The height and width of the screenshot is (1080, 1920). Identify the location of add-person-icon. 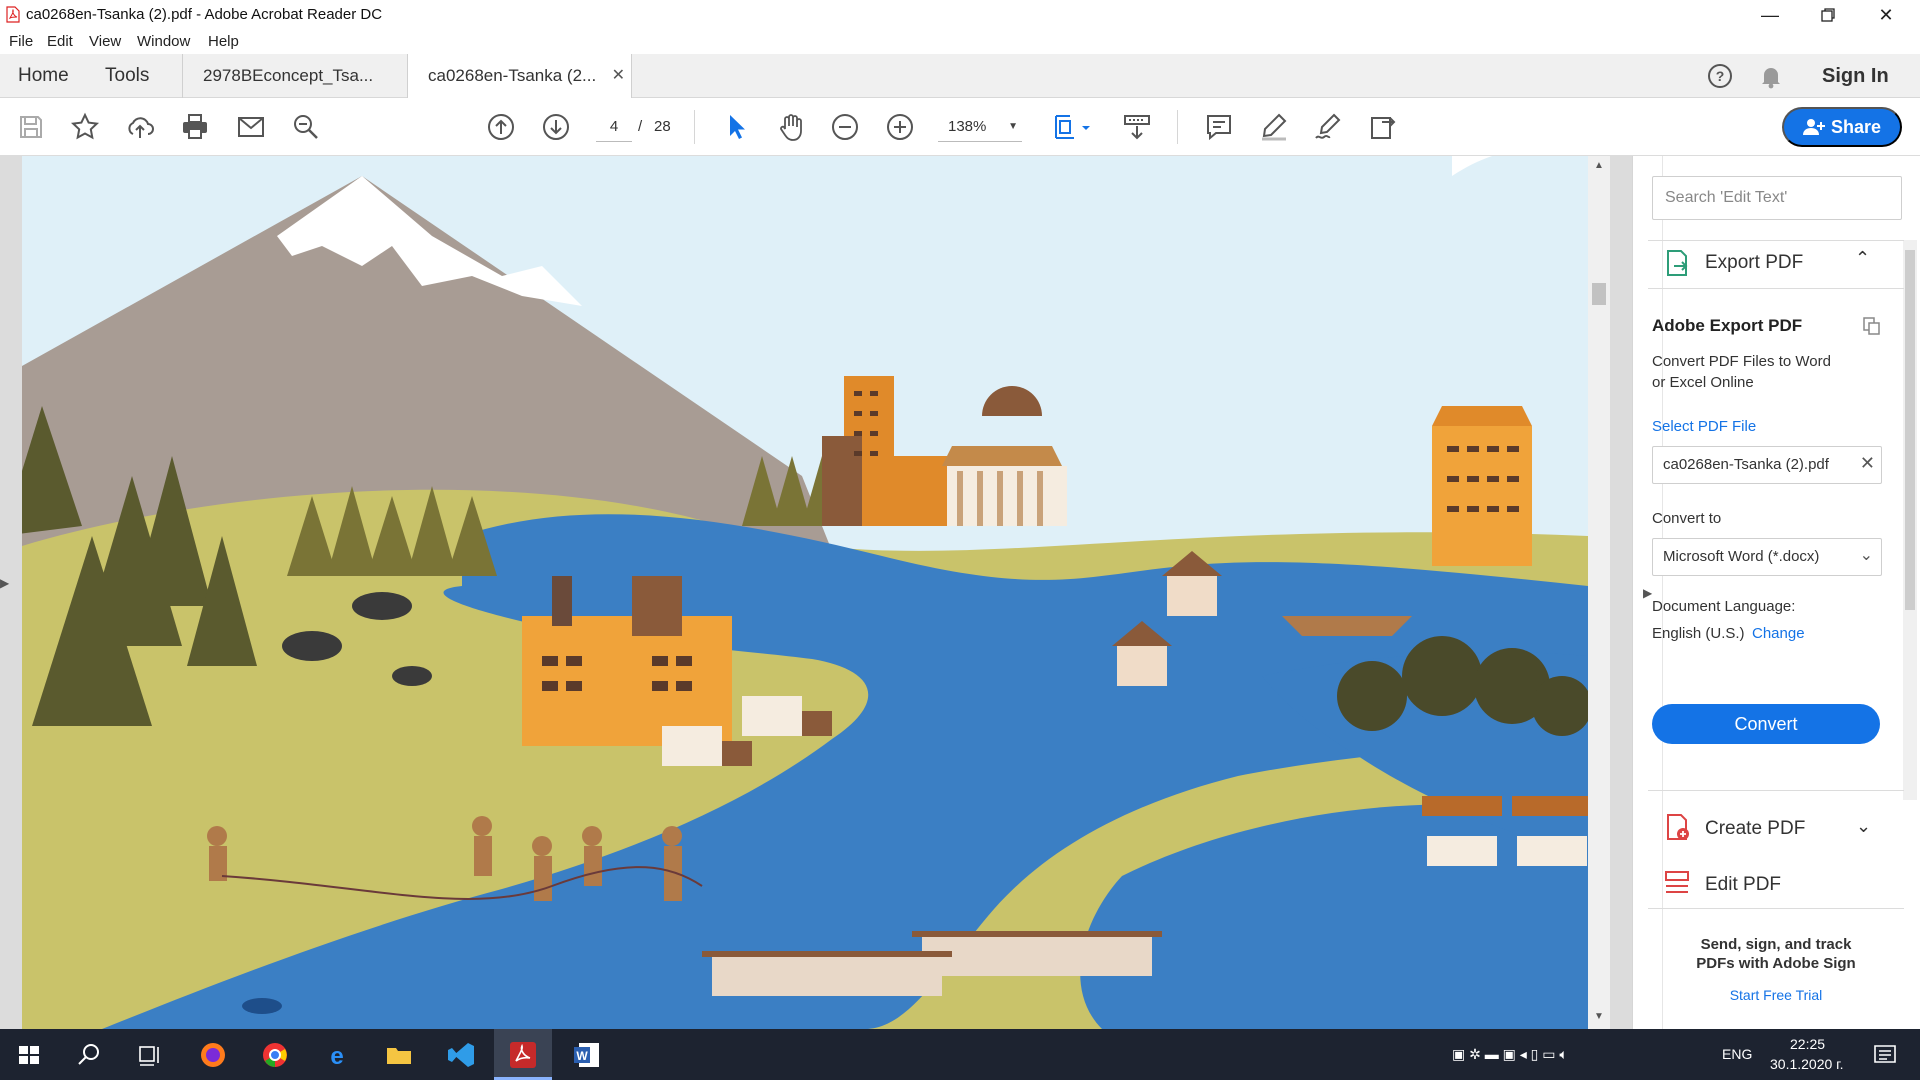
(1813, 126).